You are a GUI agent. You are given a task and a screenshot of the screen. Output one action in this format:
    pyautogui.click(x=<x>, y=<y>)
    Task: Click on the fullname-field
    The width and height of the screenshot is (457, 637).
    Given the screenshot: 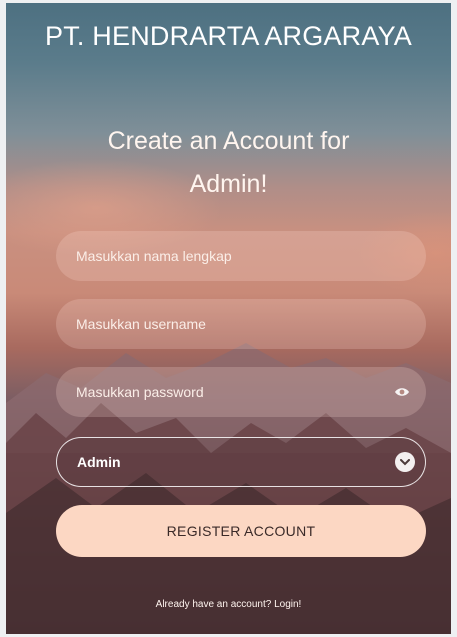 What is the action you would take?
    pyautogui.click(x=241, y=256)
    